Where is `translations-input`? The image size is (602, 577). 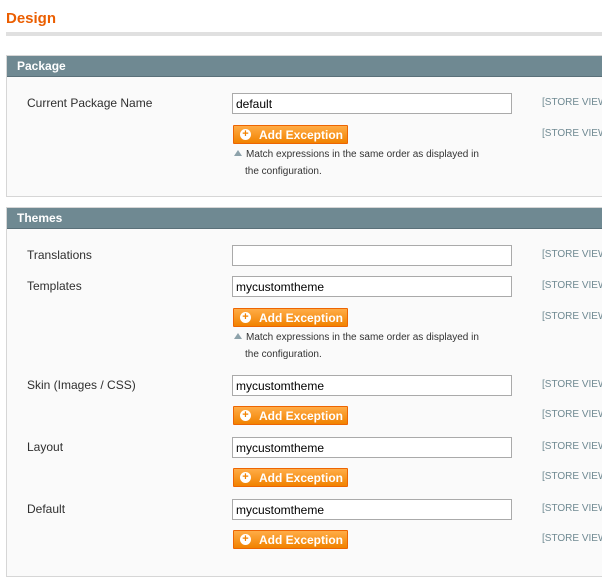
translations-input is located at coordinates (372, 255).